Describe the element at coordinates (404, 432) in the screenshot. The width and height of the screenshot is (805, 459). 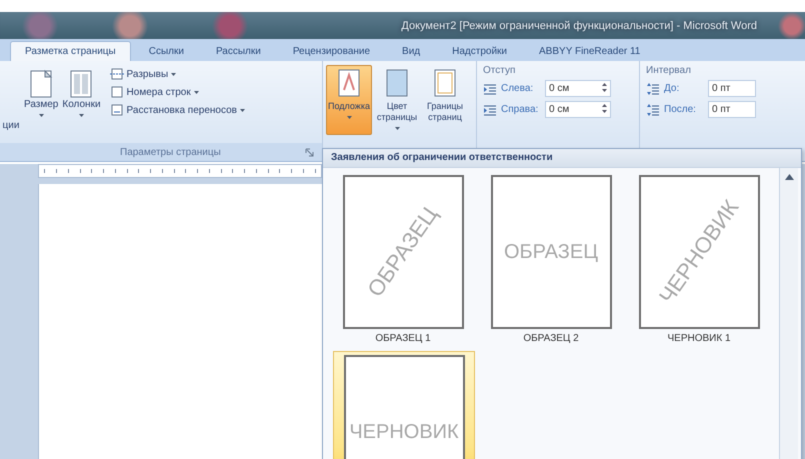
I see `watermark-text: ЧЕРНОВИК` at that location.